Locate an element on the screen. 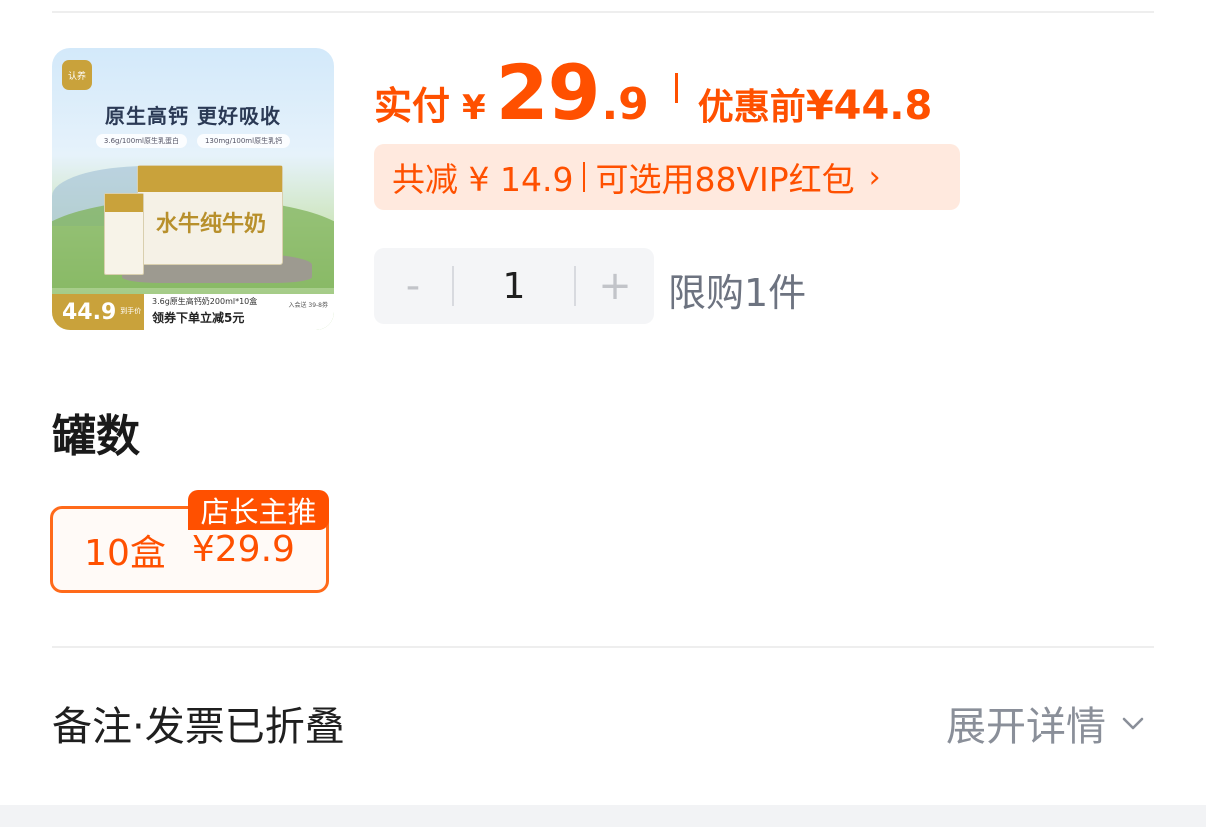 The height and width of the screenshot is (827, 1206). increment-button: + is located at coordinates (615, 286).